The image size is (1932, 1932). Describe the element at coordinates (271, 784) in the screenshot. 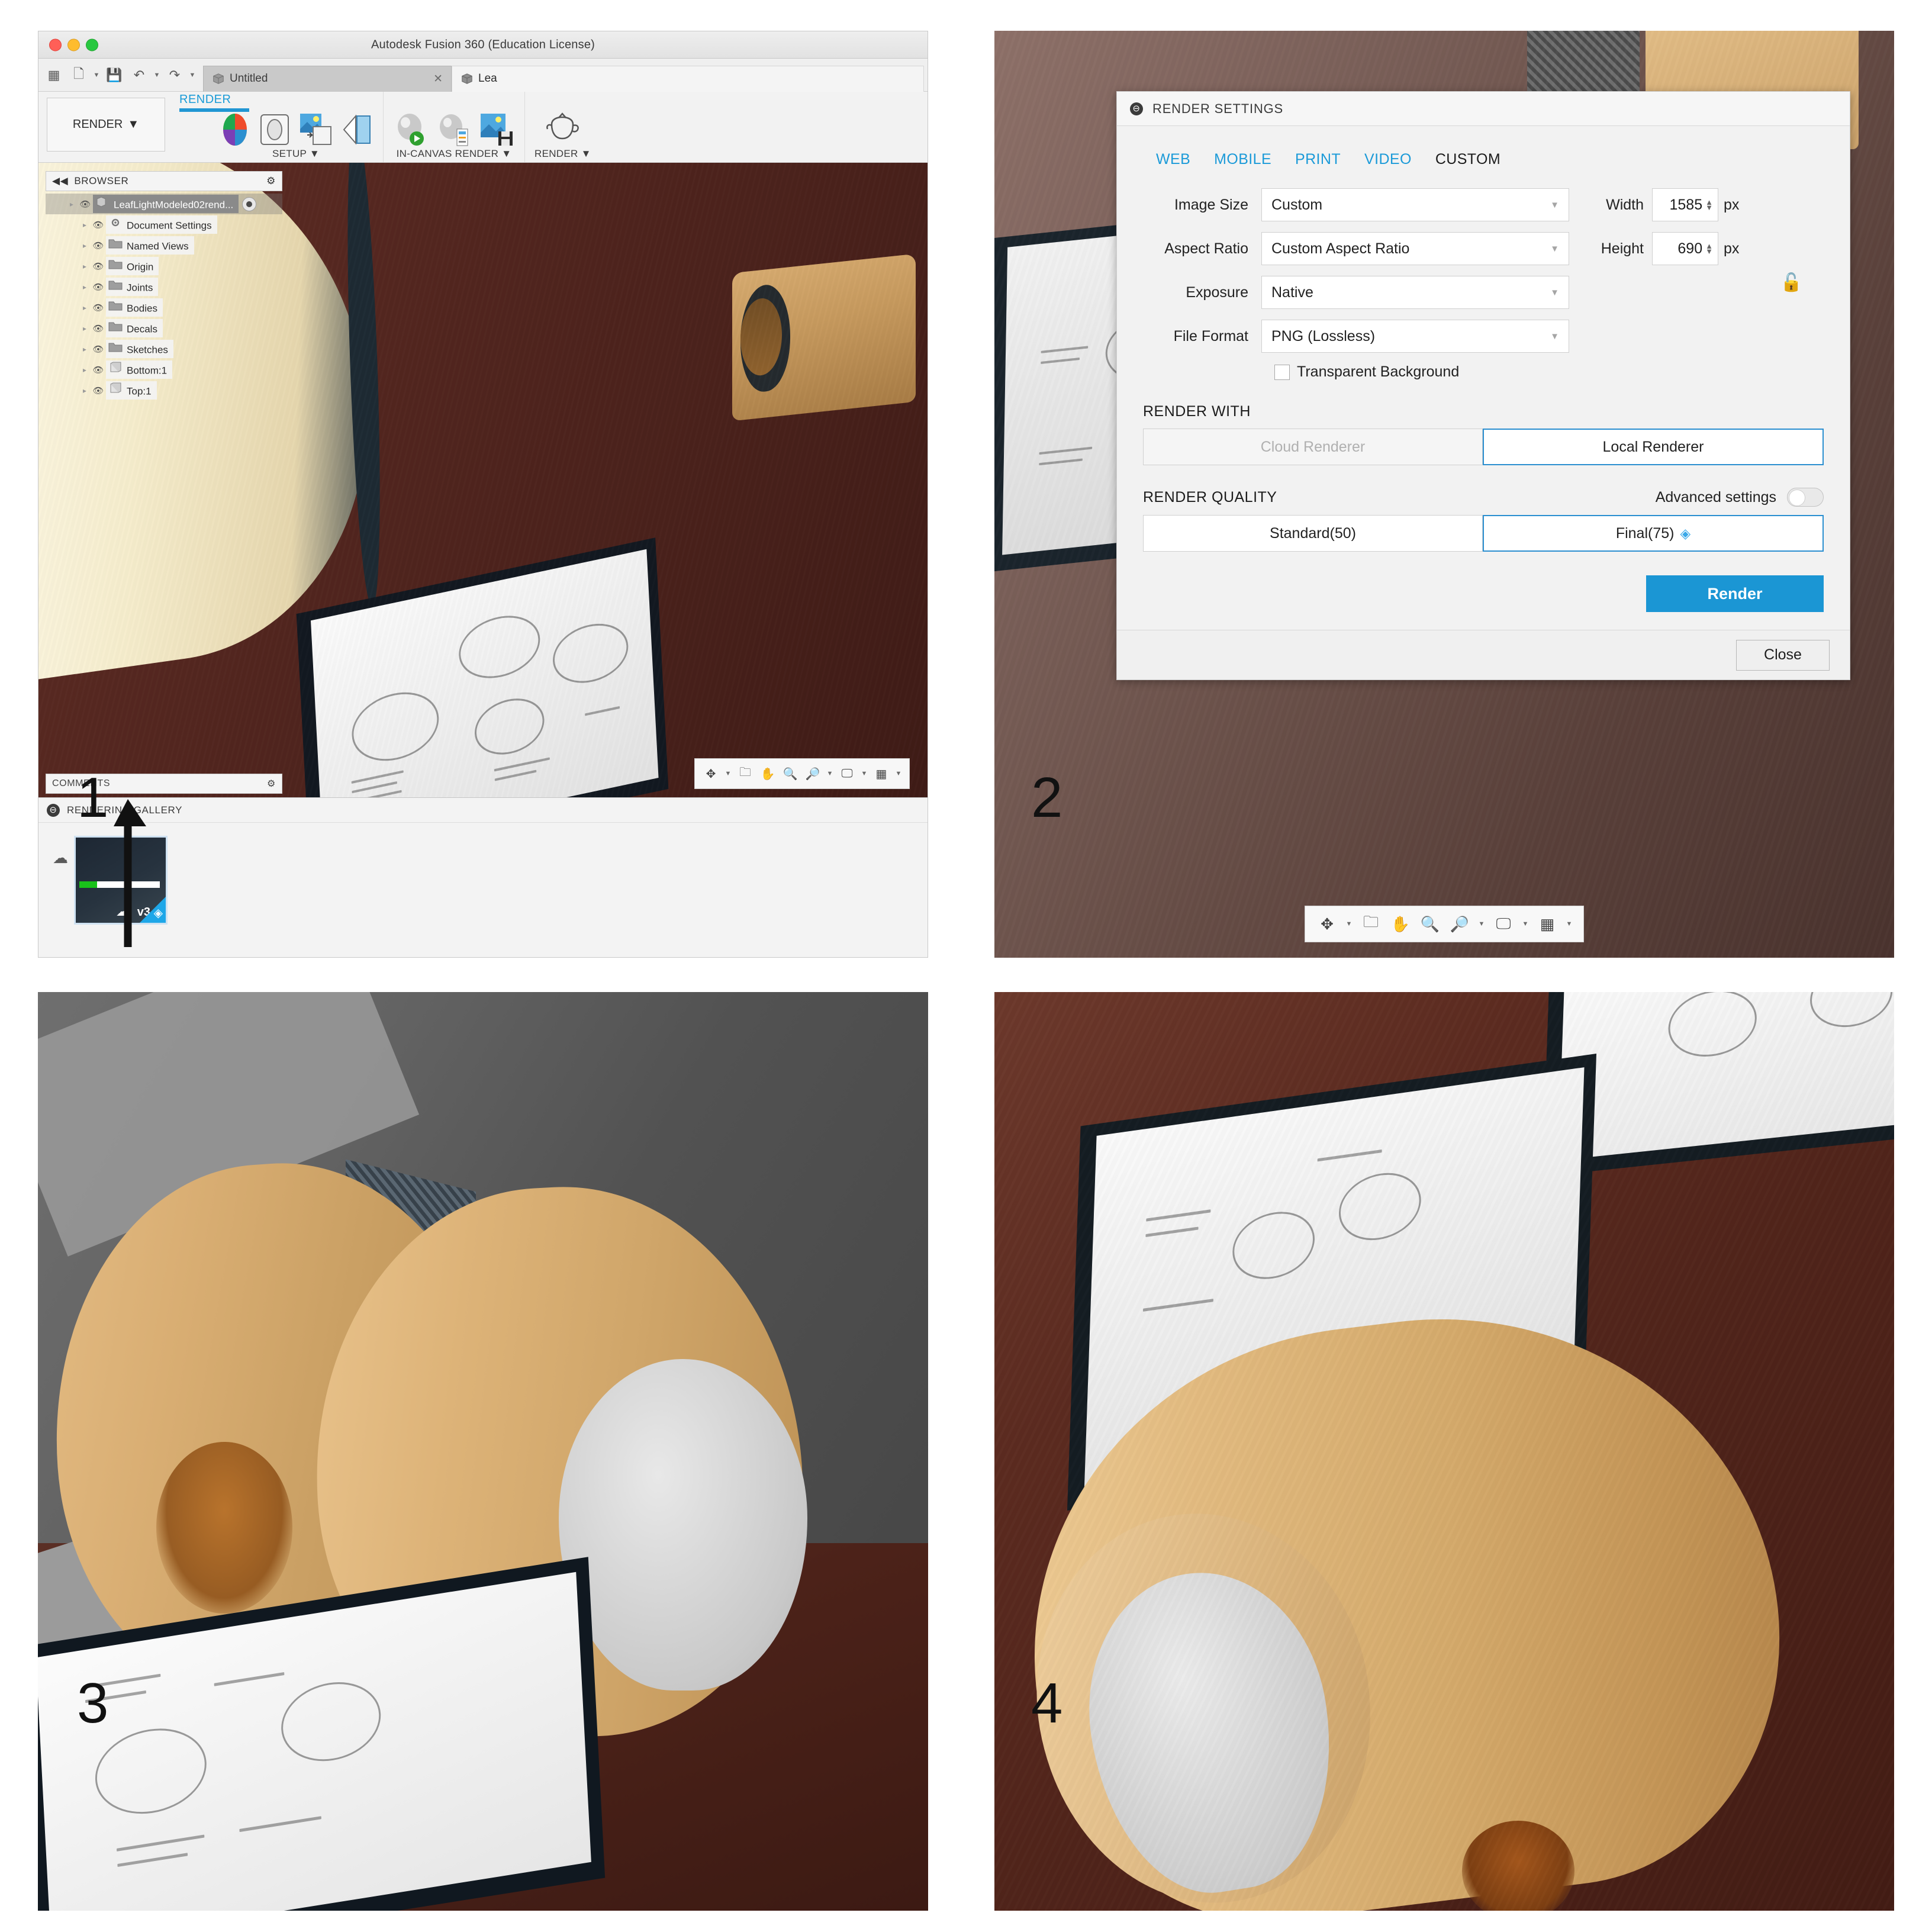

I see `comments-settings-icon: ⚙` at that location.